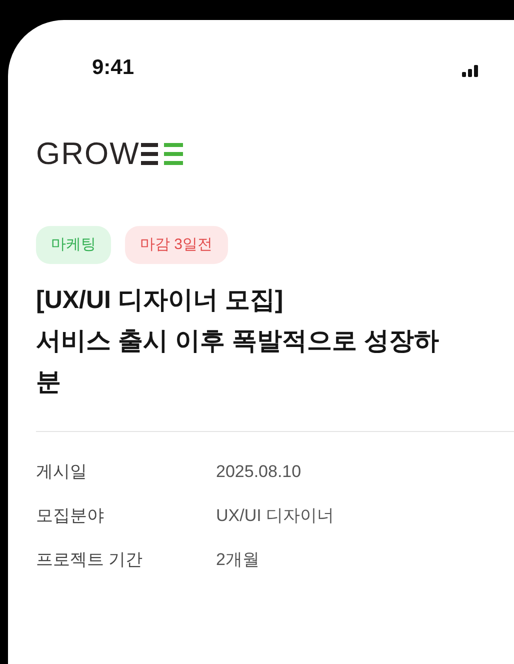 Image resolution: width=514 pixels, height=664 pixels. Describe the element at coordinates (237, 341) in the screenshot. I see `post-title-line: 서비스 출시 이후 폭발적으로 성장하` at that location.